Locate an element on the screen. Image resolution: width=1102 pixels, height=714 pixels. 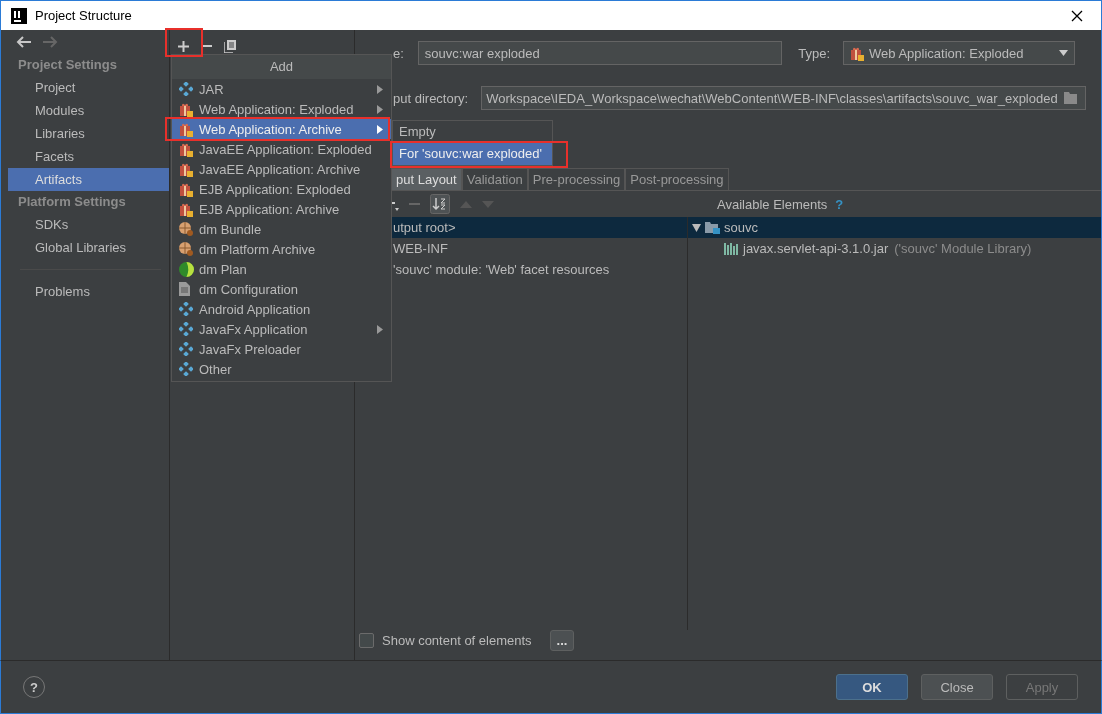
dialog-button: Close is located at coordinates (957, 687).